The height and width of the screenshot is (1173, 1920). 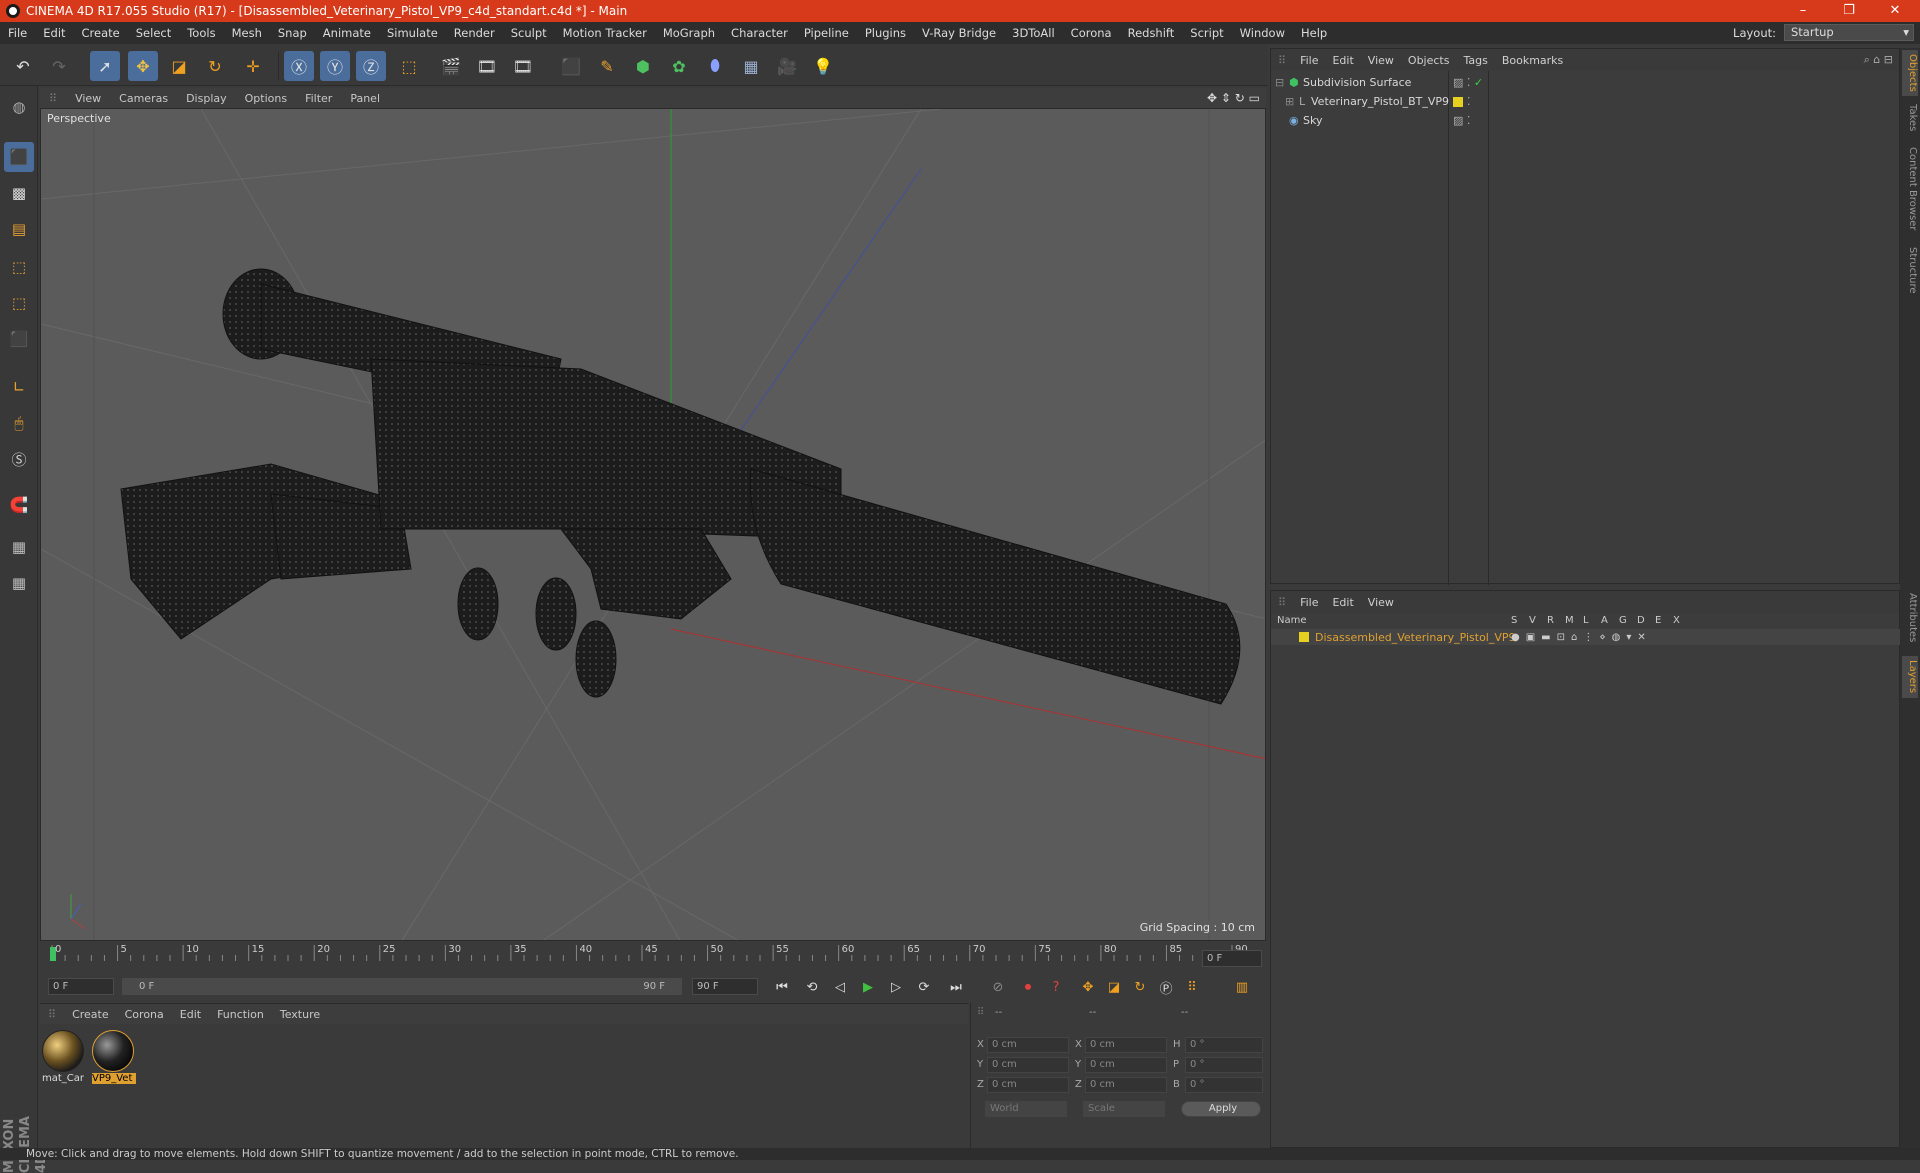 What do you see at coordinates (1088, 987) in the screenshot?
I see `key-position-icon: ✥` at bounding box center [1088, 987].